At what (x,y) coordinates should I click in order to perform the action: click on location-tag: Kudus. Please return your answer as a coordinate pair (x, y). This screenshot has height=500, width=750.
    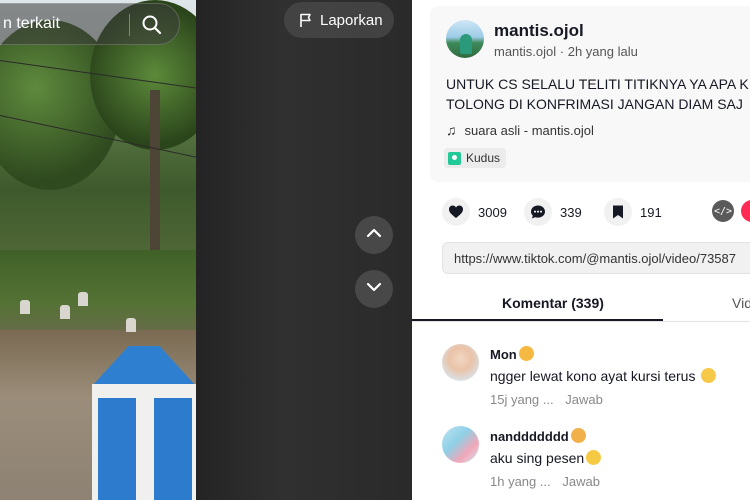
    Looking at the image, I should click on (475, 158).